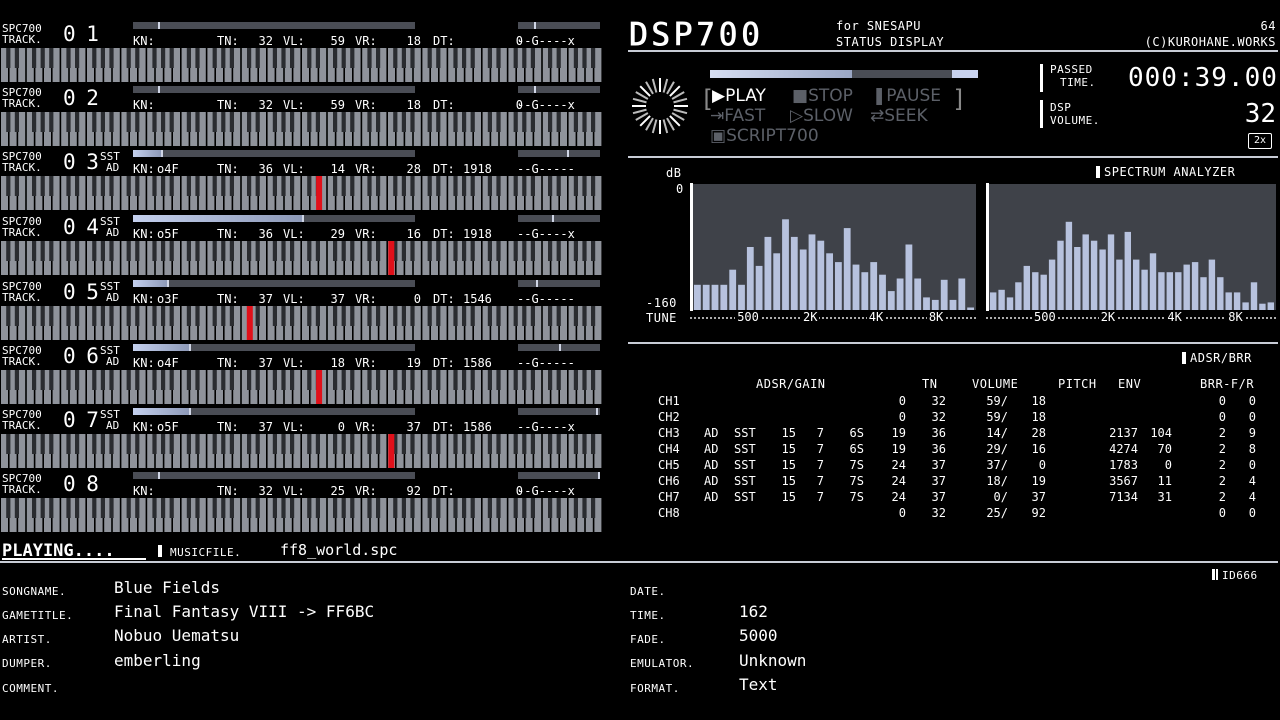 This screenshot has height=720, width=1280. Describe the element at coordinates (1041, 114) in the screenshot. I see `volume-marker` at that location.